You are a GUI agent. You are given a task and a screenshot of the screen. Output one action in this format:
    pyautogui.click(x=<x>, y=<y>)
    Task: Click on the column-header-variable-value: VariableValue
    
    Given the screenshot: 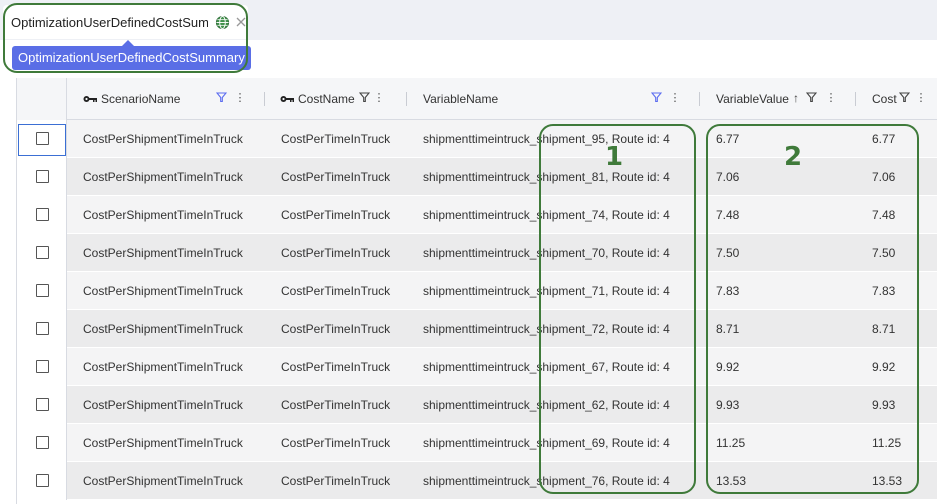 What is the action you would take?
    pyautogui.click(x=752, y=99)
    